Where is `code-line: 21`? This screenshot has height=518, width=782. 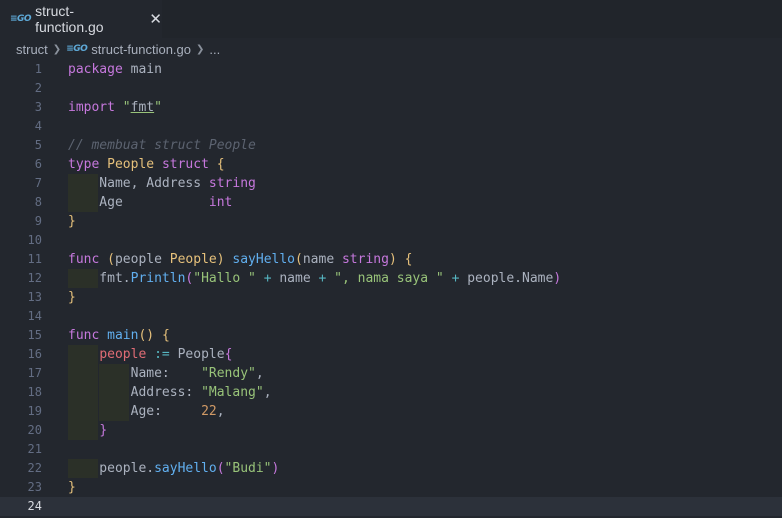 code-line: 21 is located at coordinates (391, 449).